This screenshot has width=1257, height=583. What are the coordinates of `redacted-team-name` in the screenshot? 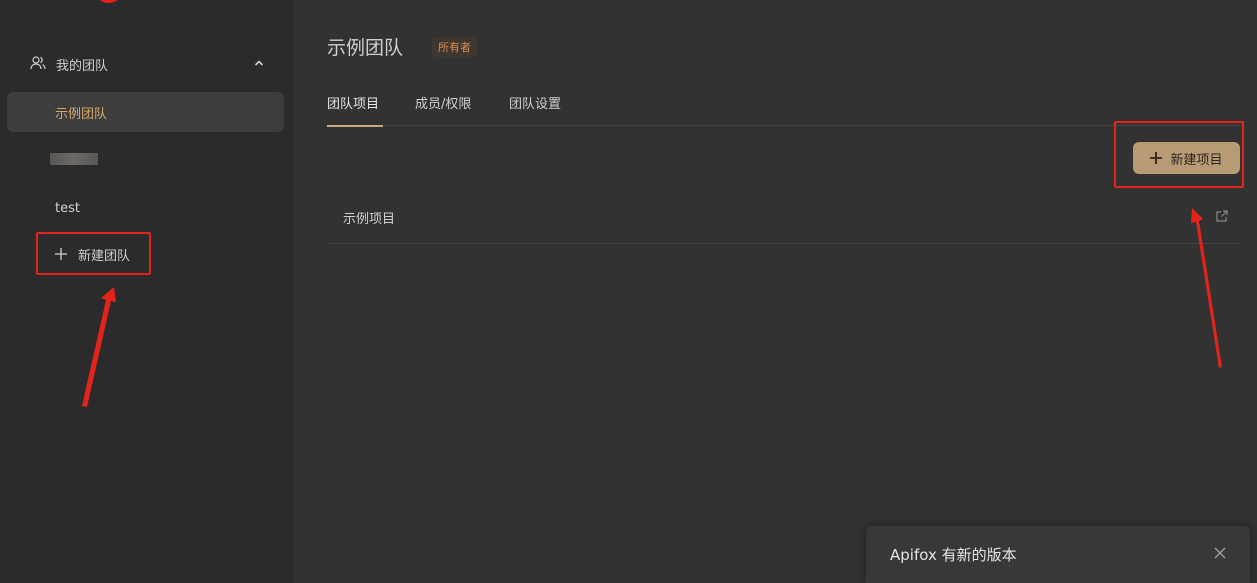 It's located at (74, 159).